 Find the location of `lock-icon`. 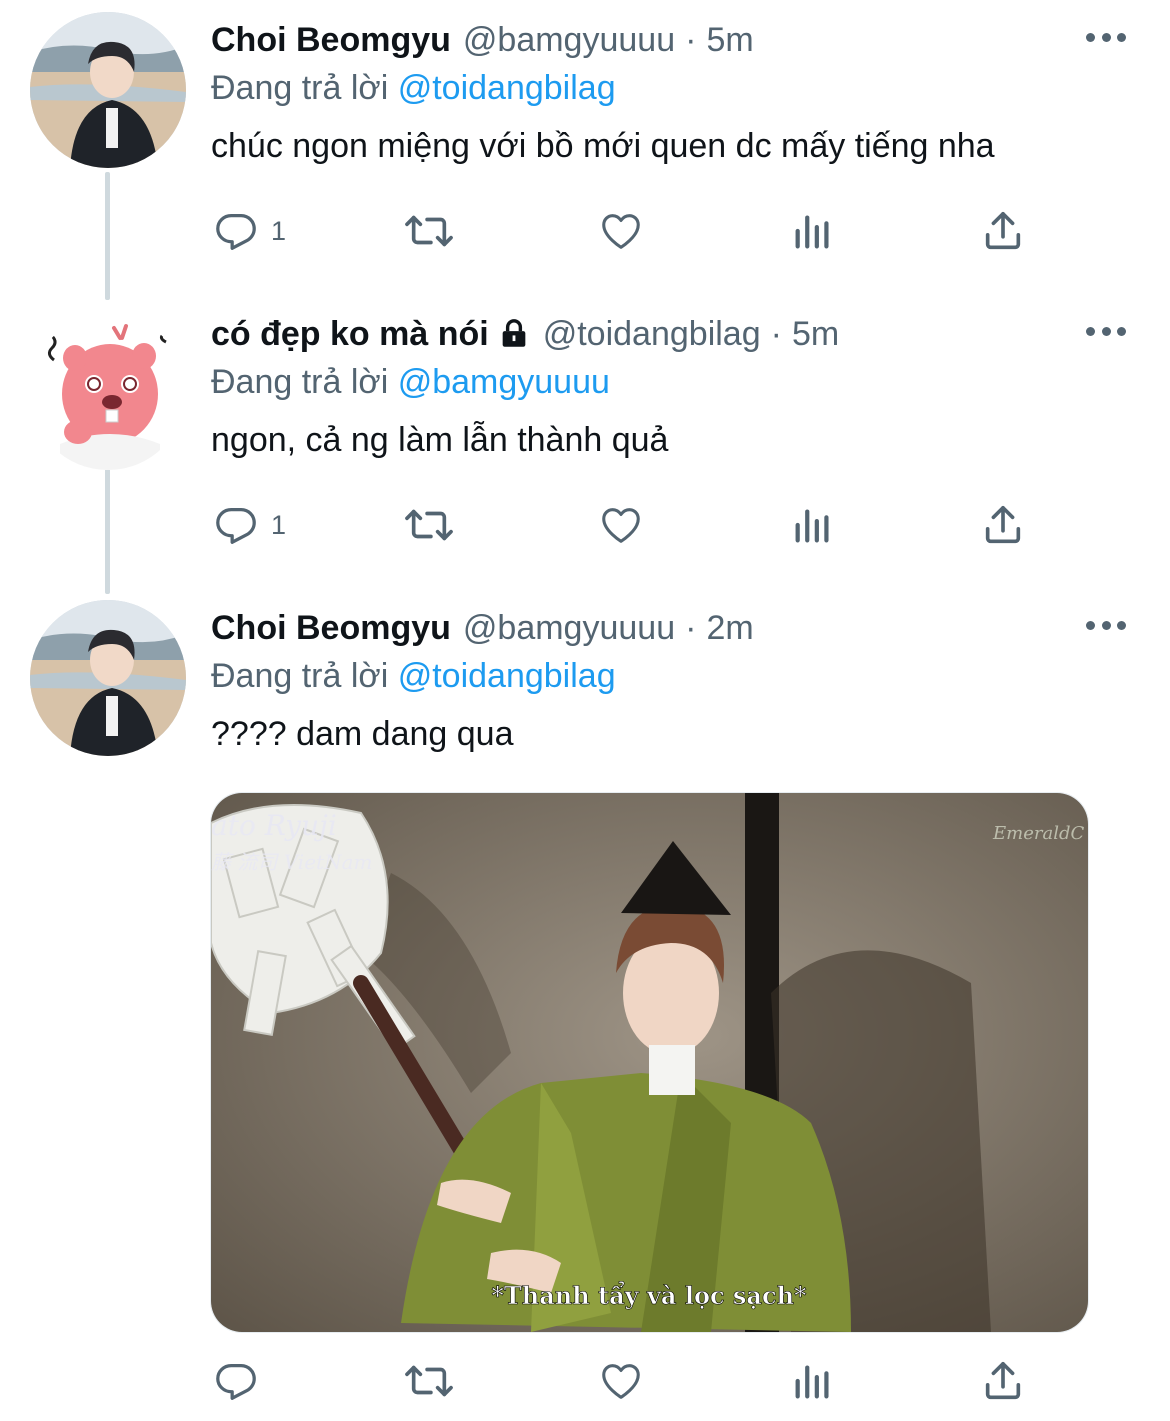

lock-icon is located at coordinates (514, 334).